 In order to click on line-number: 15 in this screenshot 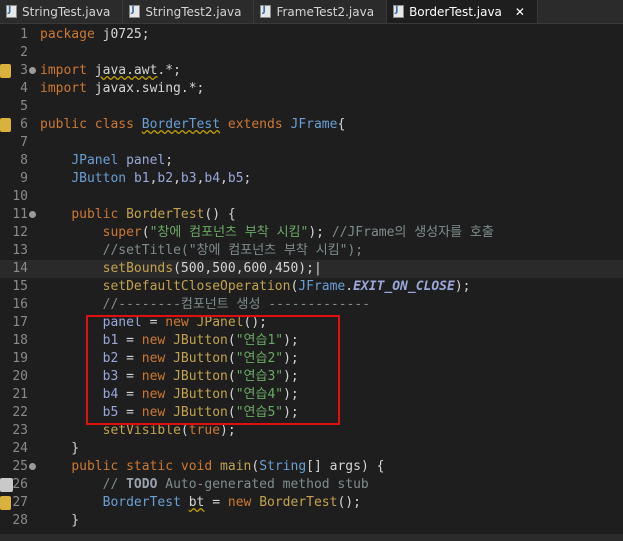, I will do `click(20, 286)`.